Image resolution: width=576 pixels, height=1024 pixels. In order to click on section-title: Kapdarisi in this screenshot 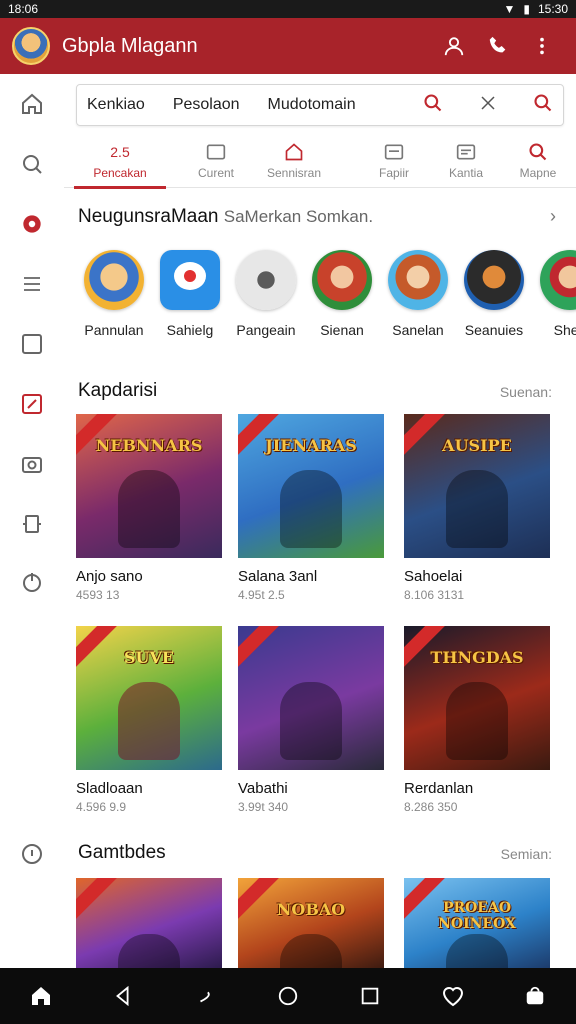, I will do `click(118, 390)`.